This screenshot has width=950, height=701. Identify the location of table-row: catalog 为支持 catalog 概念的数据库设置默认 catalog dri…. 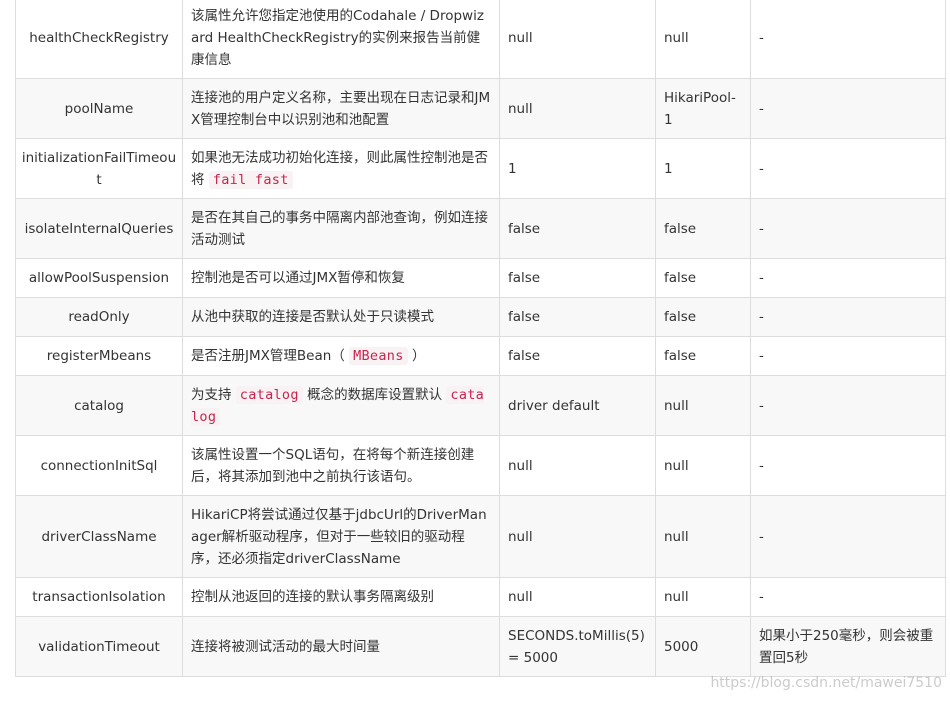
(480, 405).